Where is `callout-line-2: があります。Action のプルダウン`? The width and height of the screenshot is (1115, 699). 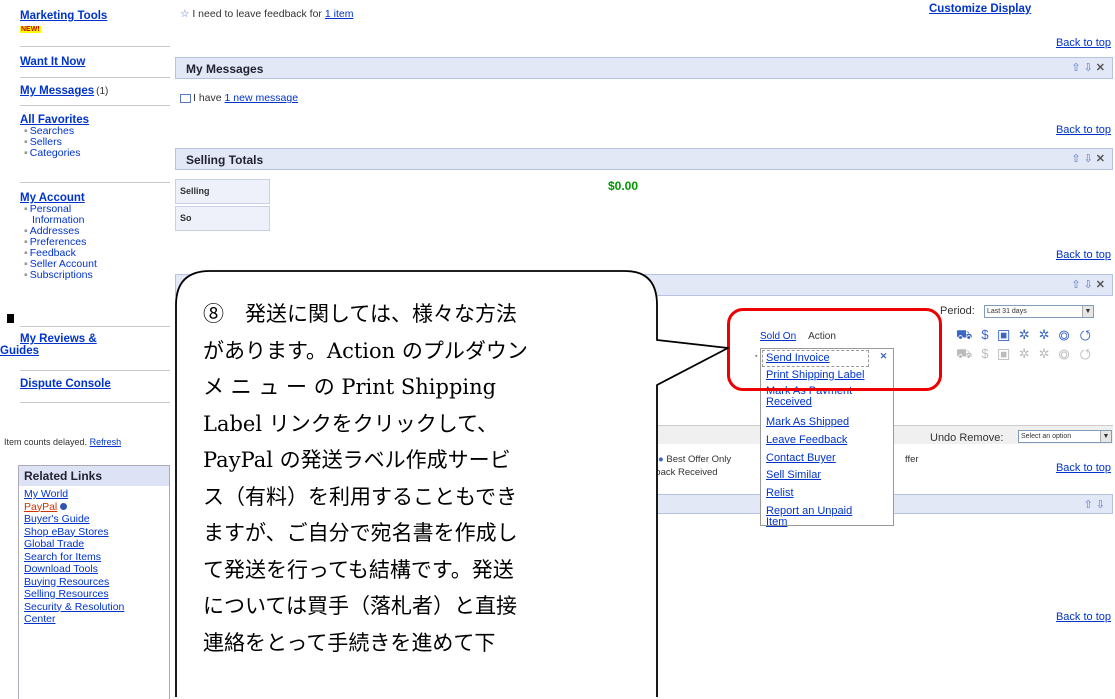 callout-line-2: があります。Action のプルダウン is located at coordinates (365, 350).